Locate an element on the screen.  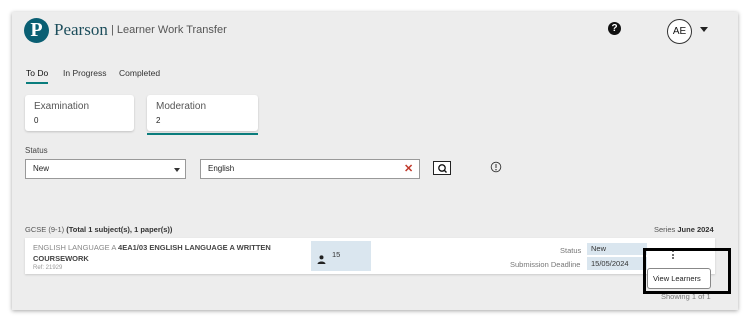
pearson-logo-icon: P is located at coordinates (36, 30).